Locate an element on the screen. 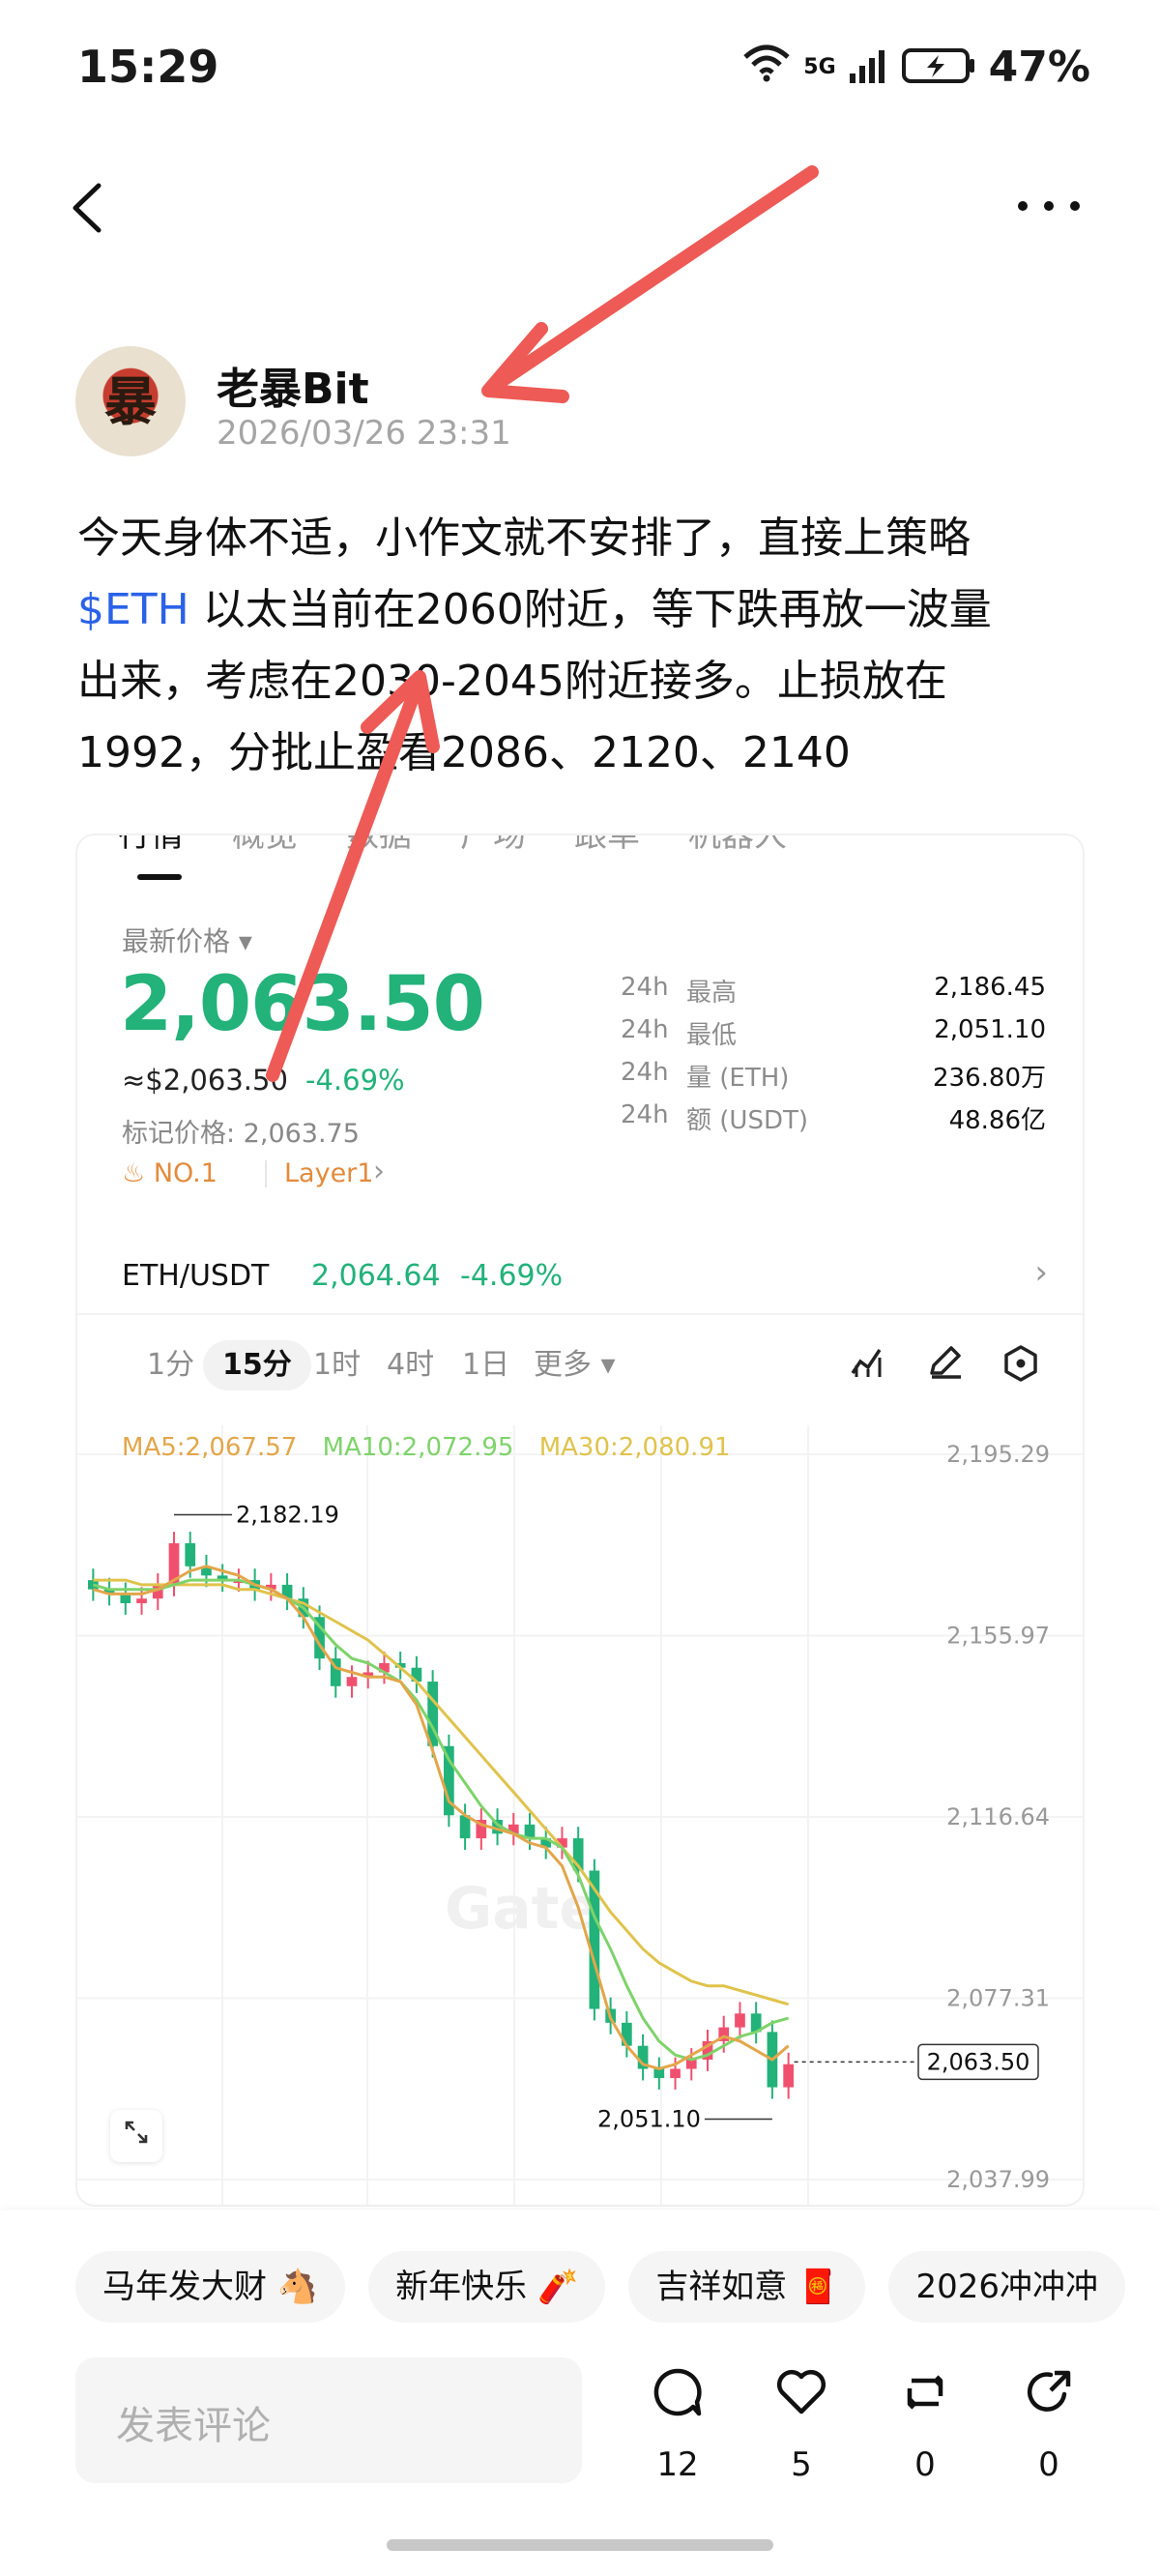 The width and height of the screenshot is (1160, 2576). card-tab: 数据 is located at coordinates (379, 844).